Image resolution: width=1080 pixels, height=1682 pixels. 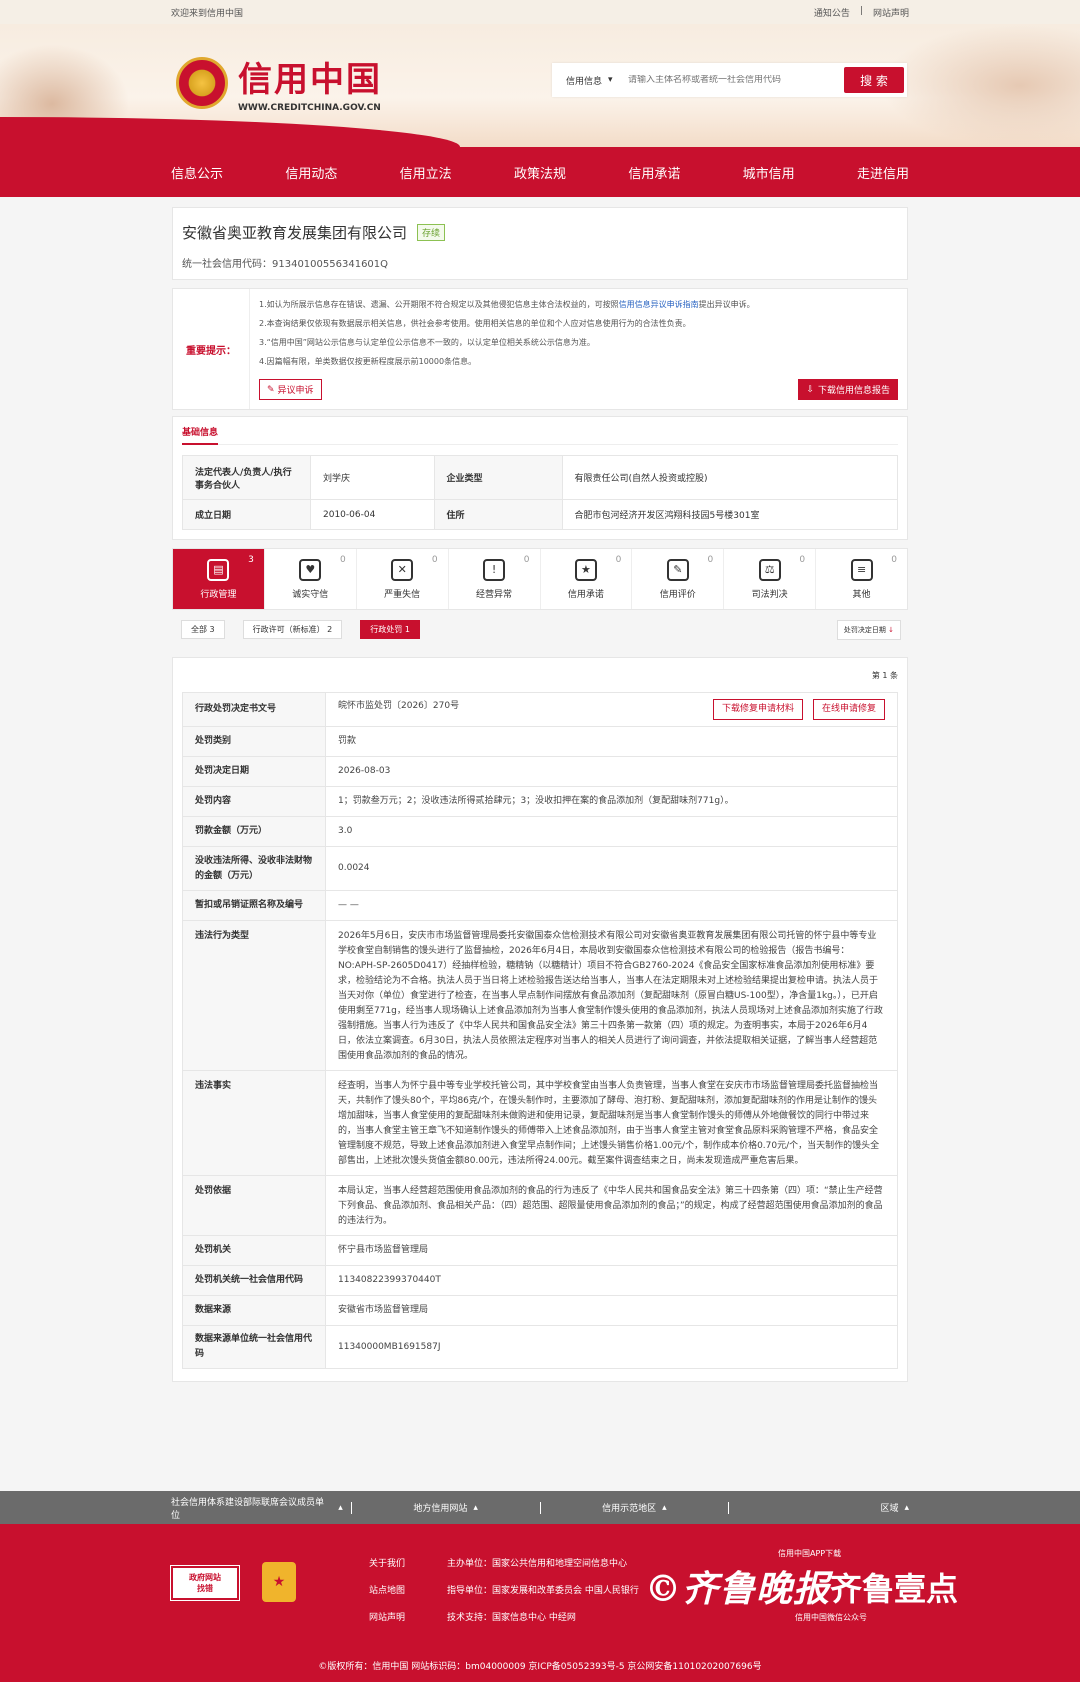 I want to click on tab-admin: 3 ▤ 行政管理, so click(x=219, y=579).